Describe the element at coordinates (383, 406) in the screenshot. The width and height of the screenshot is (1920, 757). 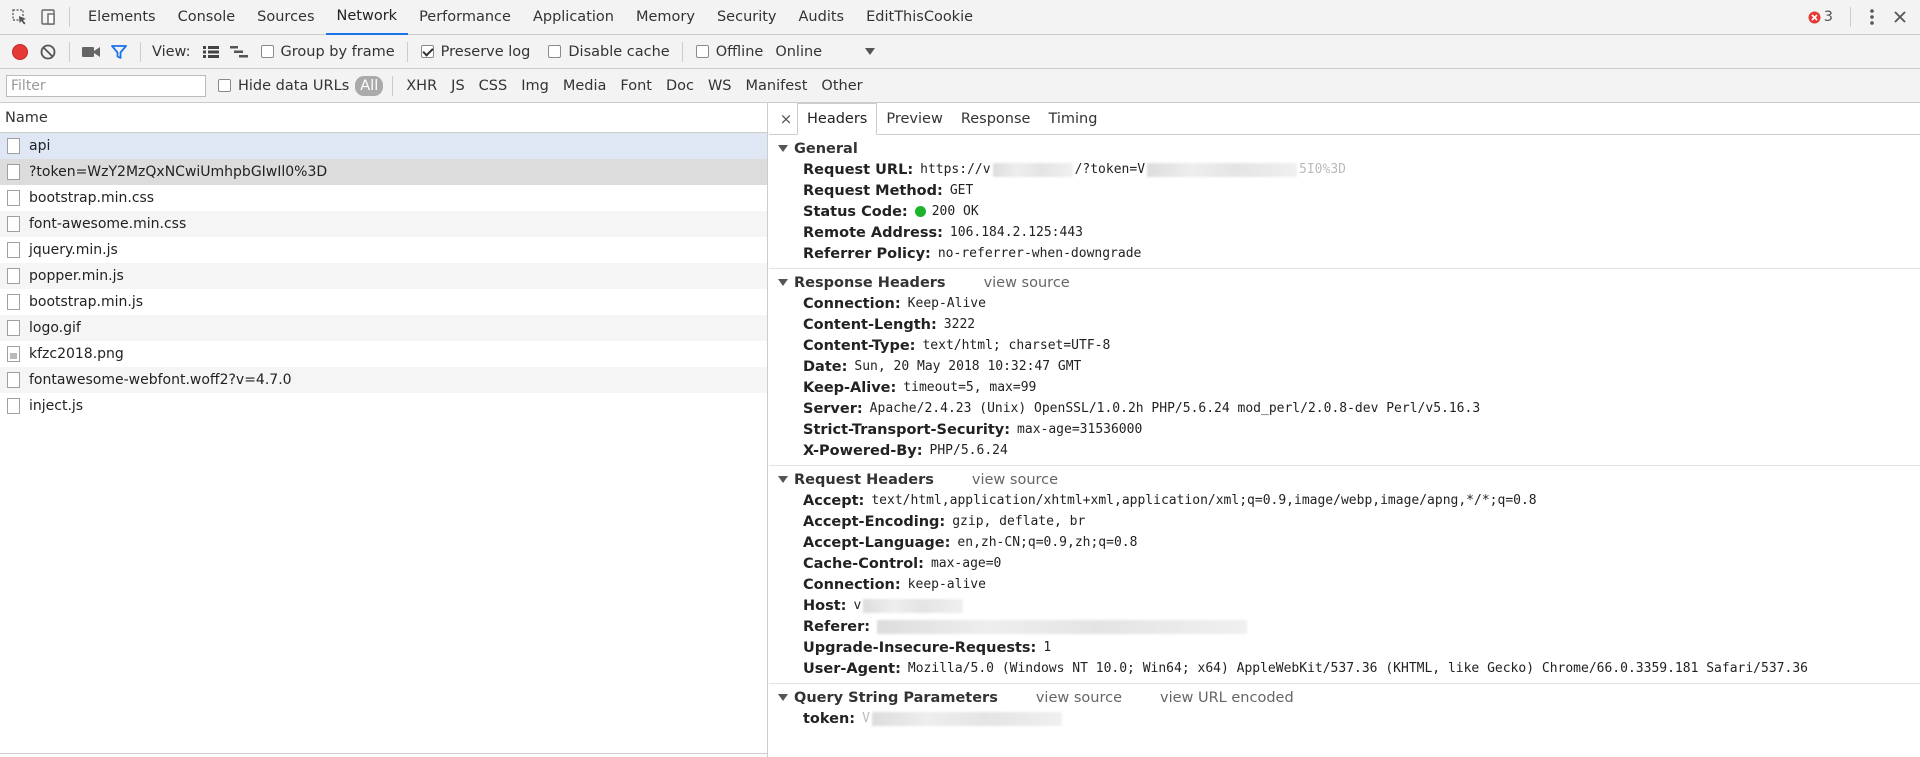
I see `request-row: inject.js` at that location.